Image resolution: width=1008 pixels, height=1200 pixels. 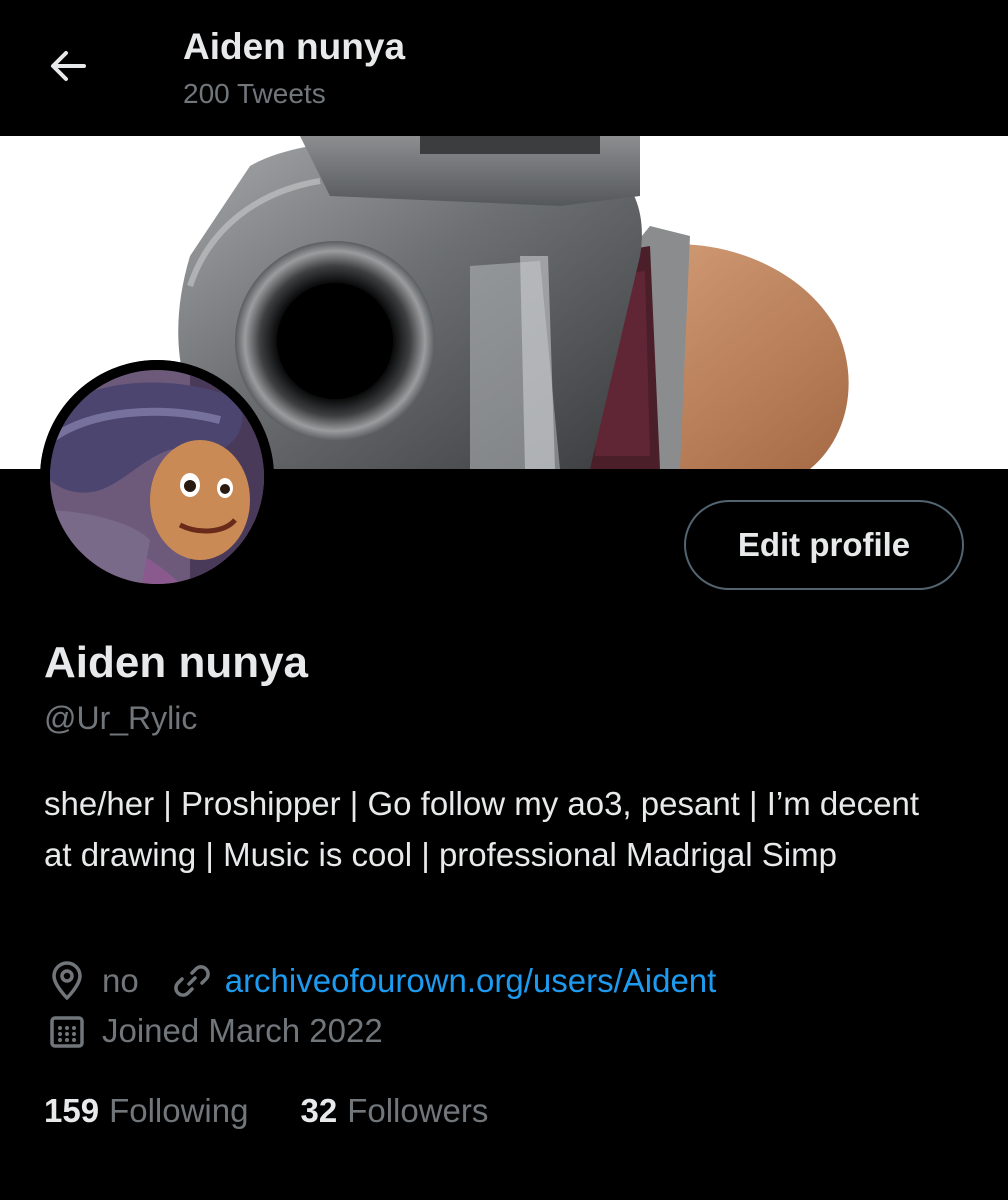 I want to click on following-count: 159, so click(x=72, y=1110).